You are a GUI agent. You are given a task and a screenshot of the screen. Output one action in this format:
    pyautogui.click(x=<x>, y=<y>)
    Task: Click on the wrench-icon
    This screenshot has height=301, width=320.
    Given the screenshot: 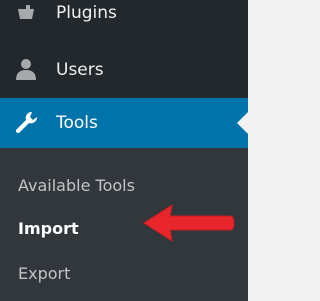 What is the action you would take?
    pyautogui.click(x=26, y=123)
    